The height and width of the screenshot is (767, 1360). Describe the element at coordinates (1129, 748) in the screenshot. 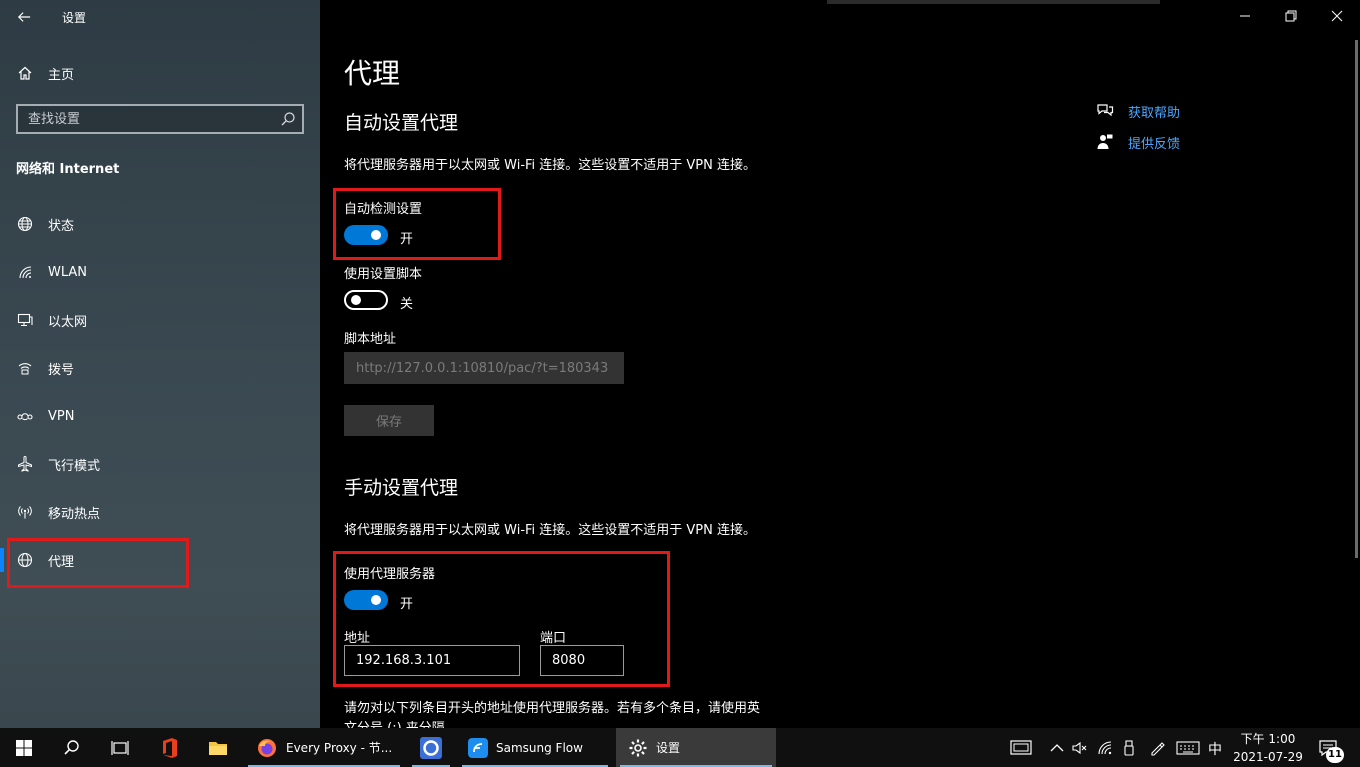

I see `usb-device-icon` at that location.